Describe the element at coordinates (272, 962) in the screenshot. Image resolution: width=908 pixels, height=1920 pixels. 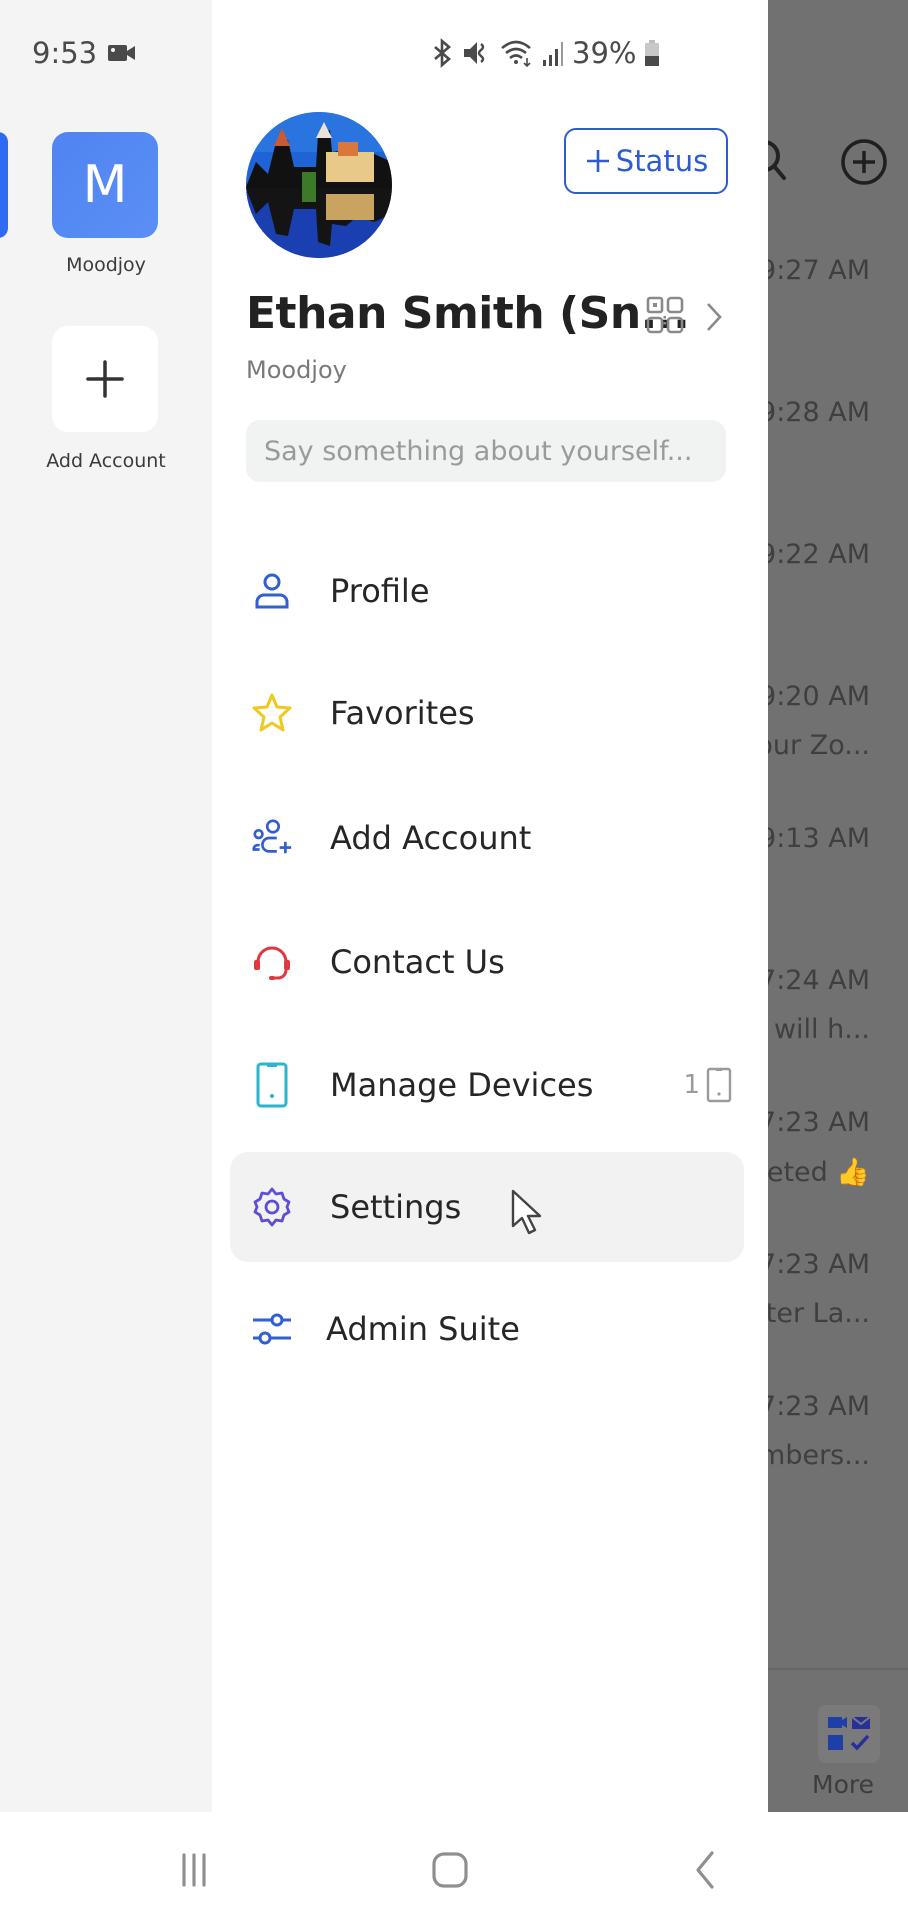
I see `headset-icon` at that location.